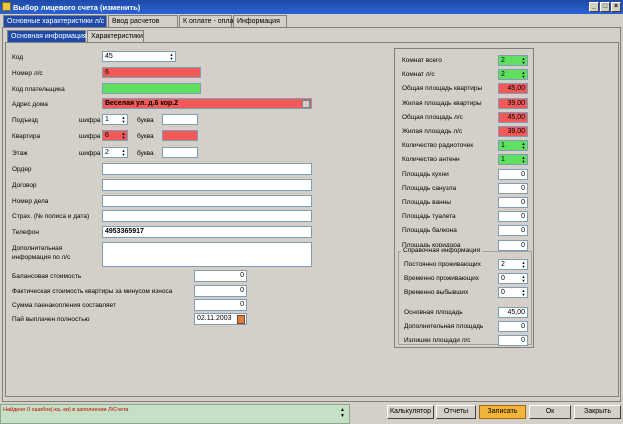  I want to click on minimize-button: _, so click(594, 7).